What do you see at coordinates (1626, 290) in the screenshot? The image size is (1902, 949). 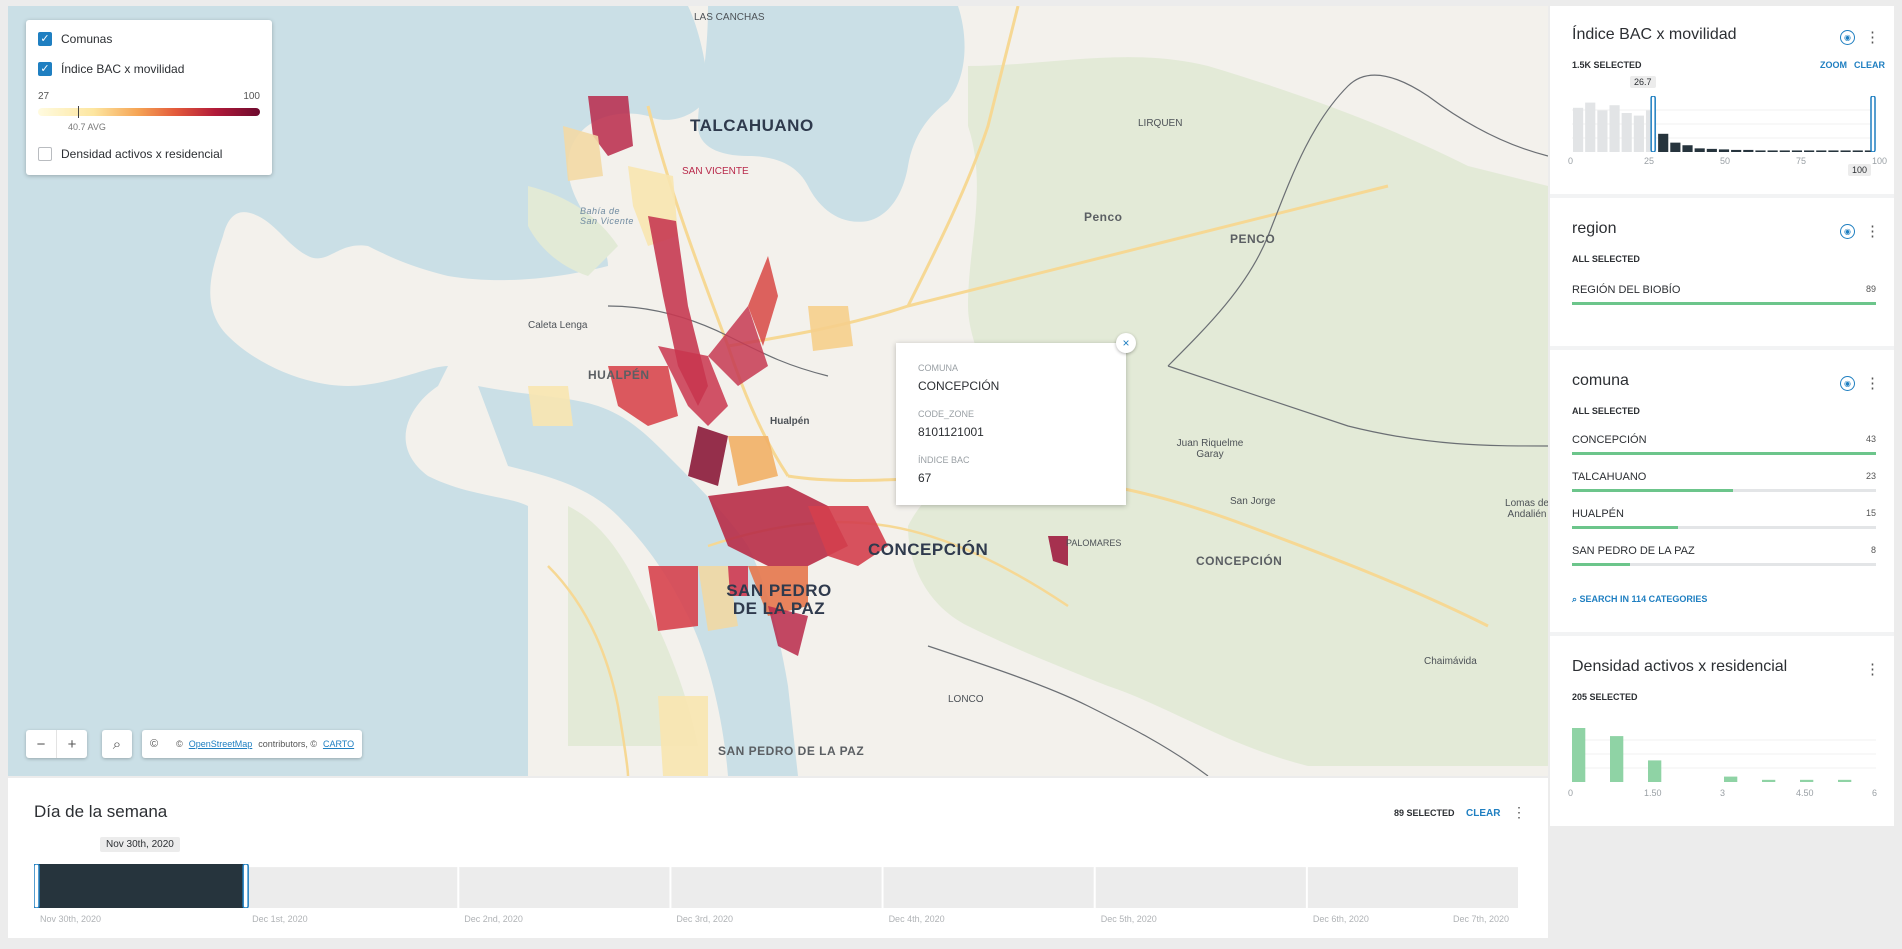 I see `category-name: REGIÓN DEL BIOBÍO` at bounding box center [1626, 290].